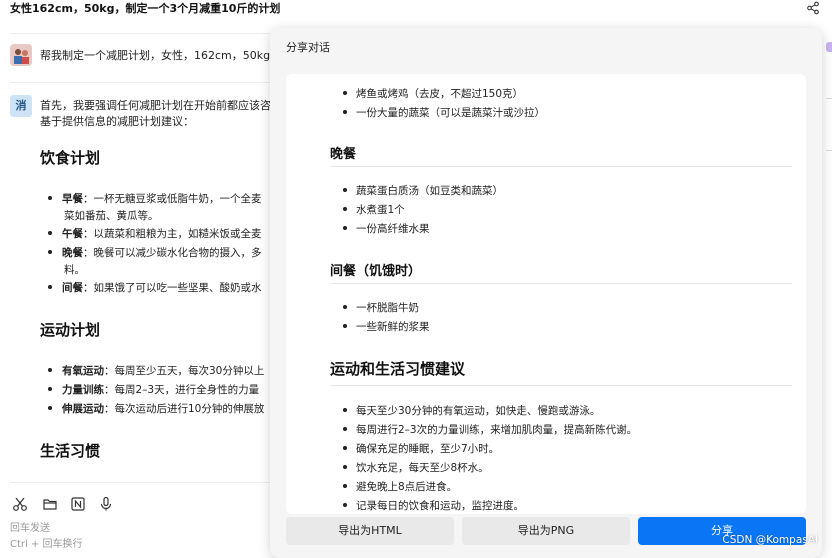 The width and height of the screenshot is (832, 558). What do you see at coordinates (546, 531) in the screenshot?
I see `export-png-button: 导出为PNG` at bounding box center [546, 531].